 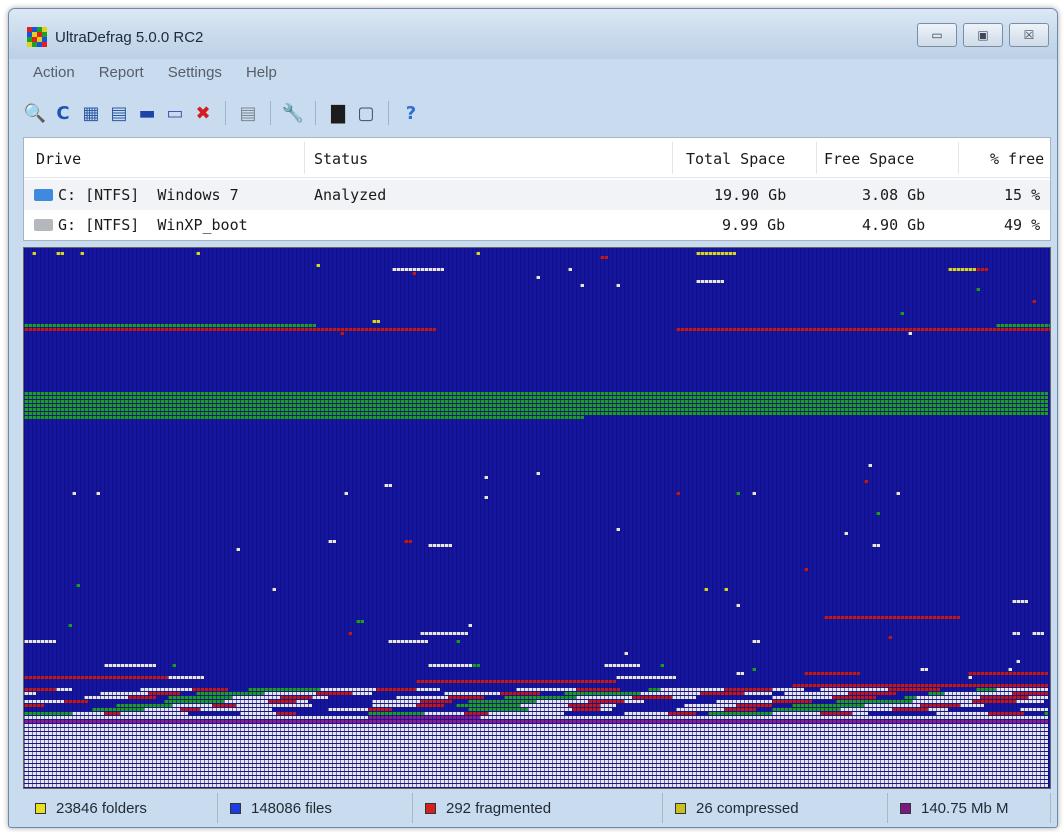 What do you see at coordinates (894, 195) in the screenshot?
I see `drive-free-space: 3.08 Gb` at bounding box center [894, 195].